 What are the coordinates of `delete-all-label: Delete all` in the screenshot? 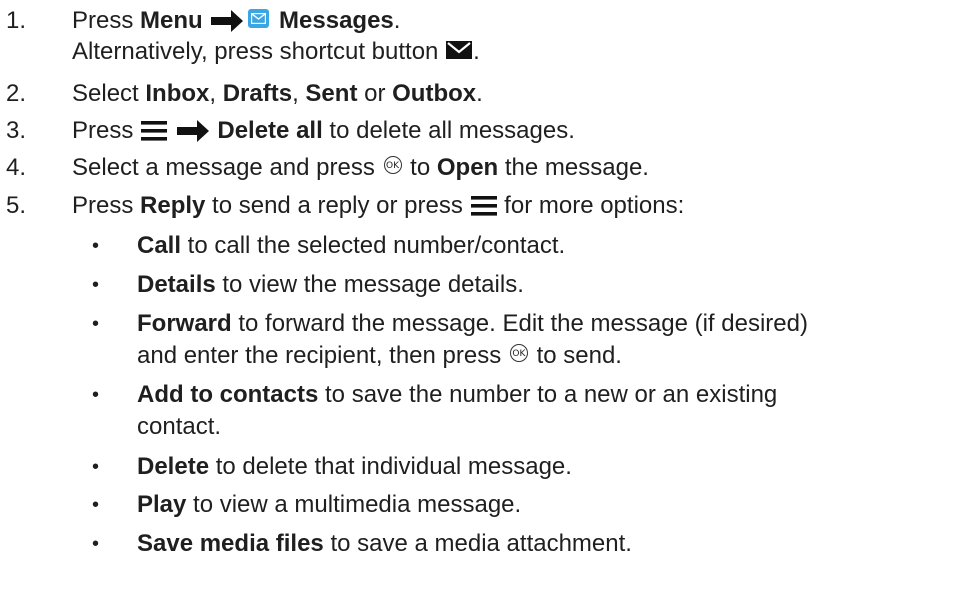 It's located at (270, 130).